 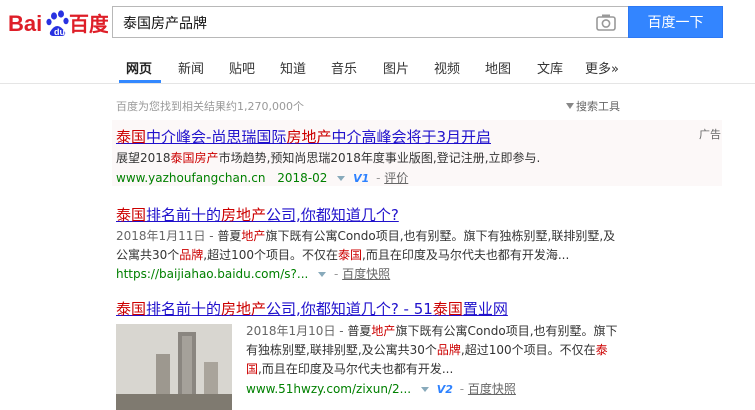 What do you see at coordinates (396, 178) in the screenshot?
I see `evaluate-link: 评价` at bounding box center [396, 178].